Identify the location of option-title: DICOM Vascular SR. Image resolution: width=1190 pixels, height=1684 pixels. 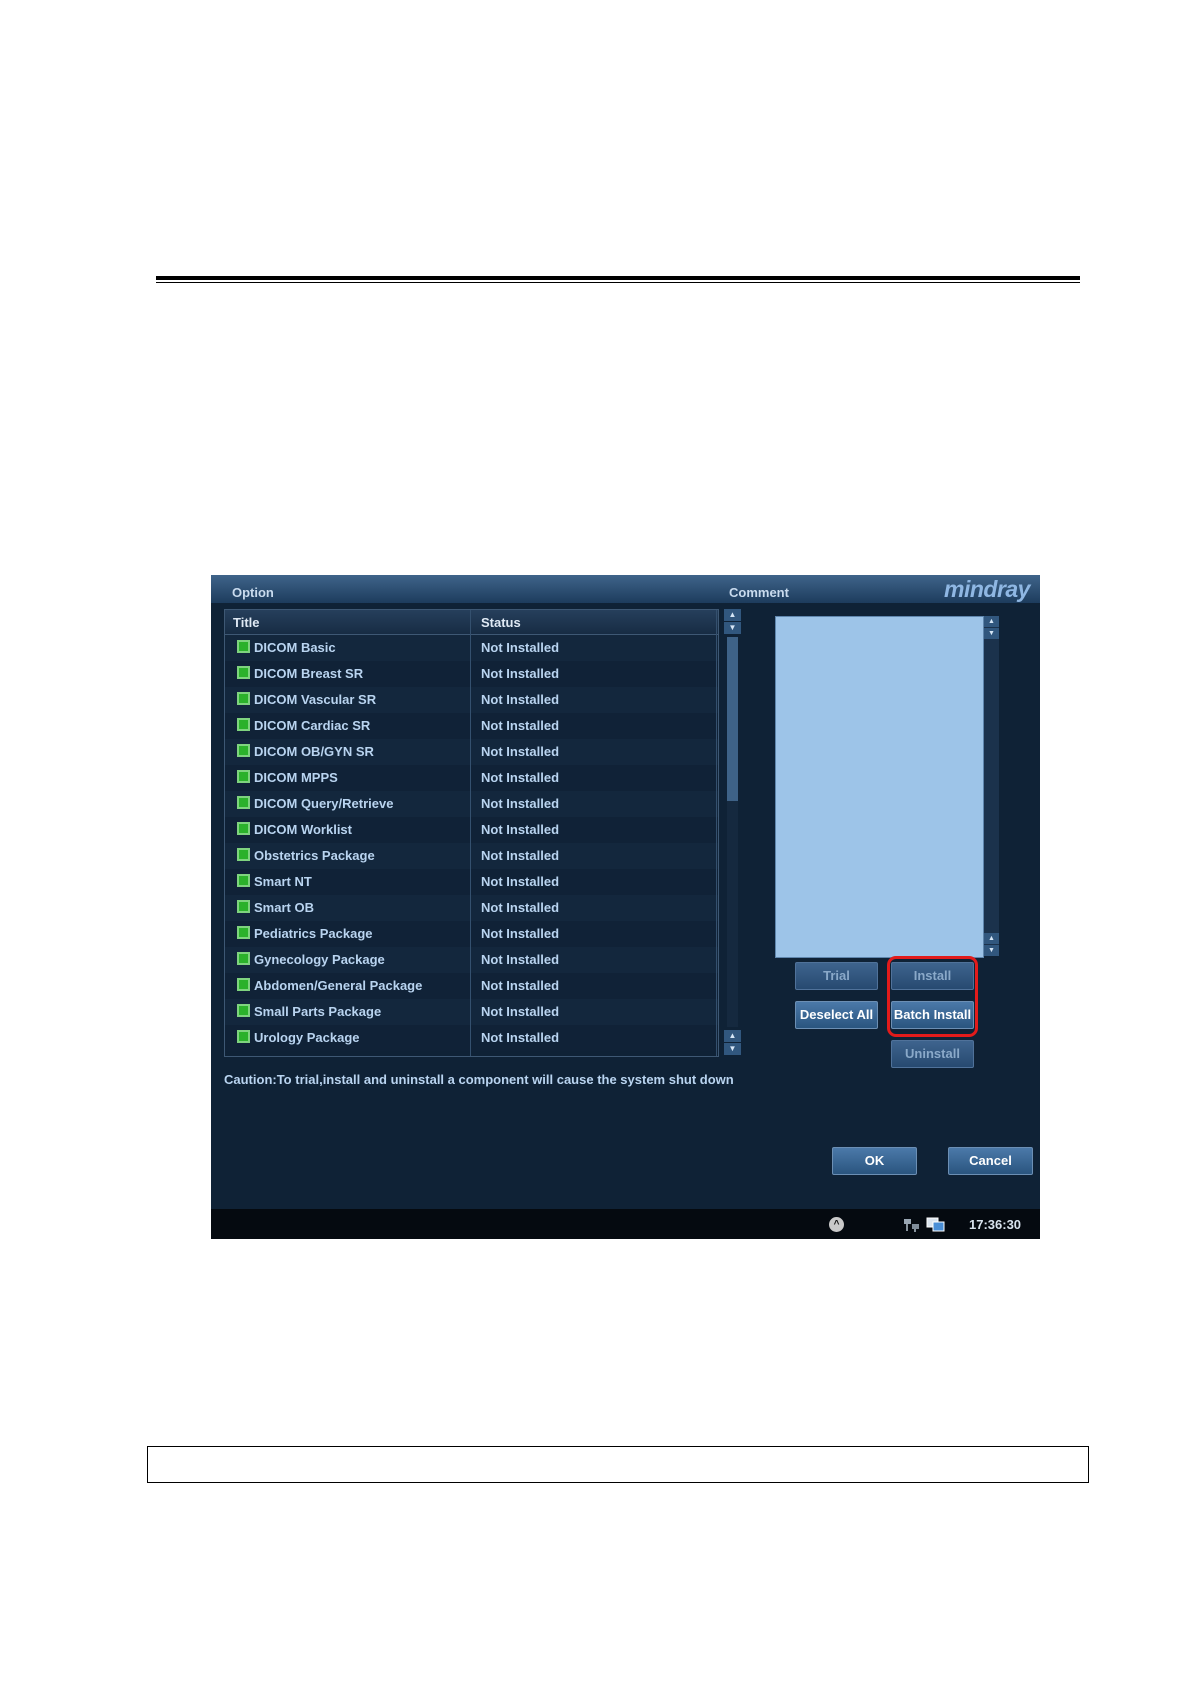
(315, 699).